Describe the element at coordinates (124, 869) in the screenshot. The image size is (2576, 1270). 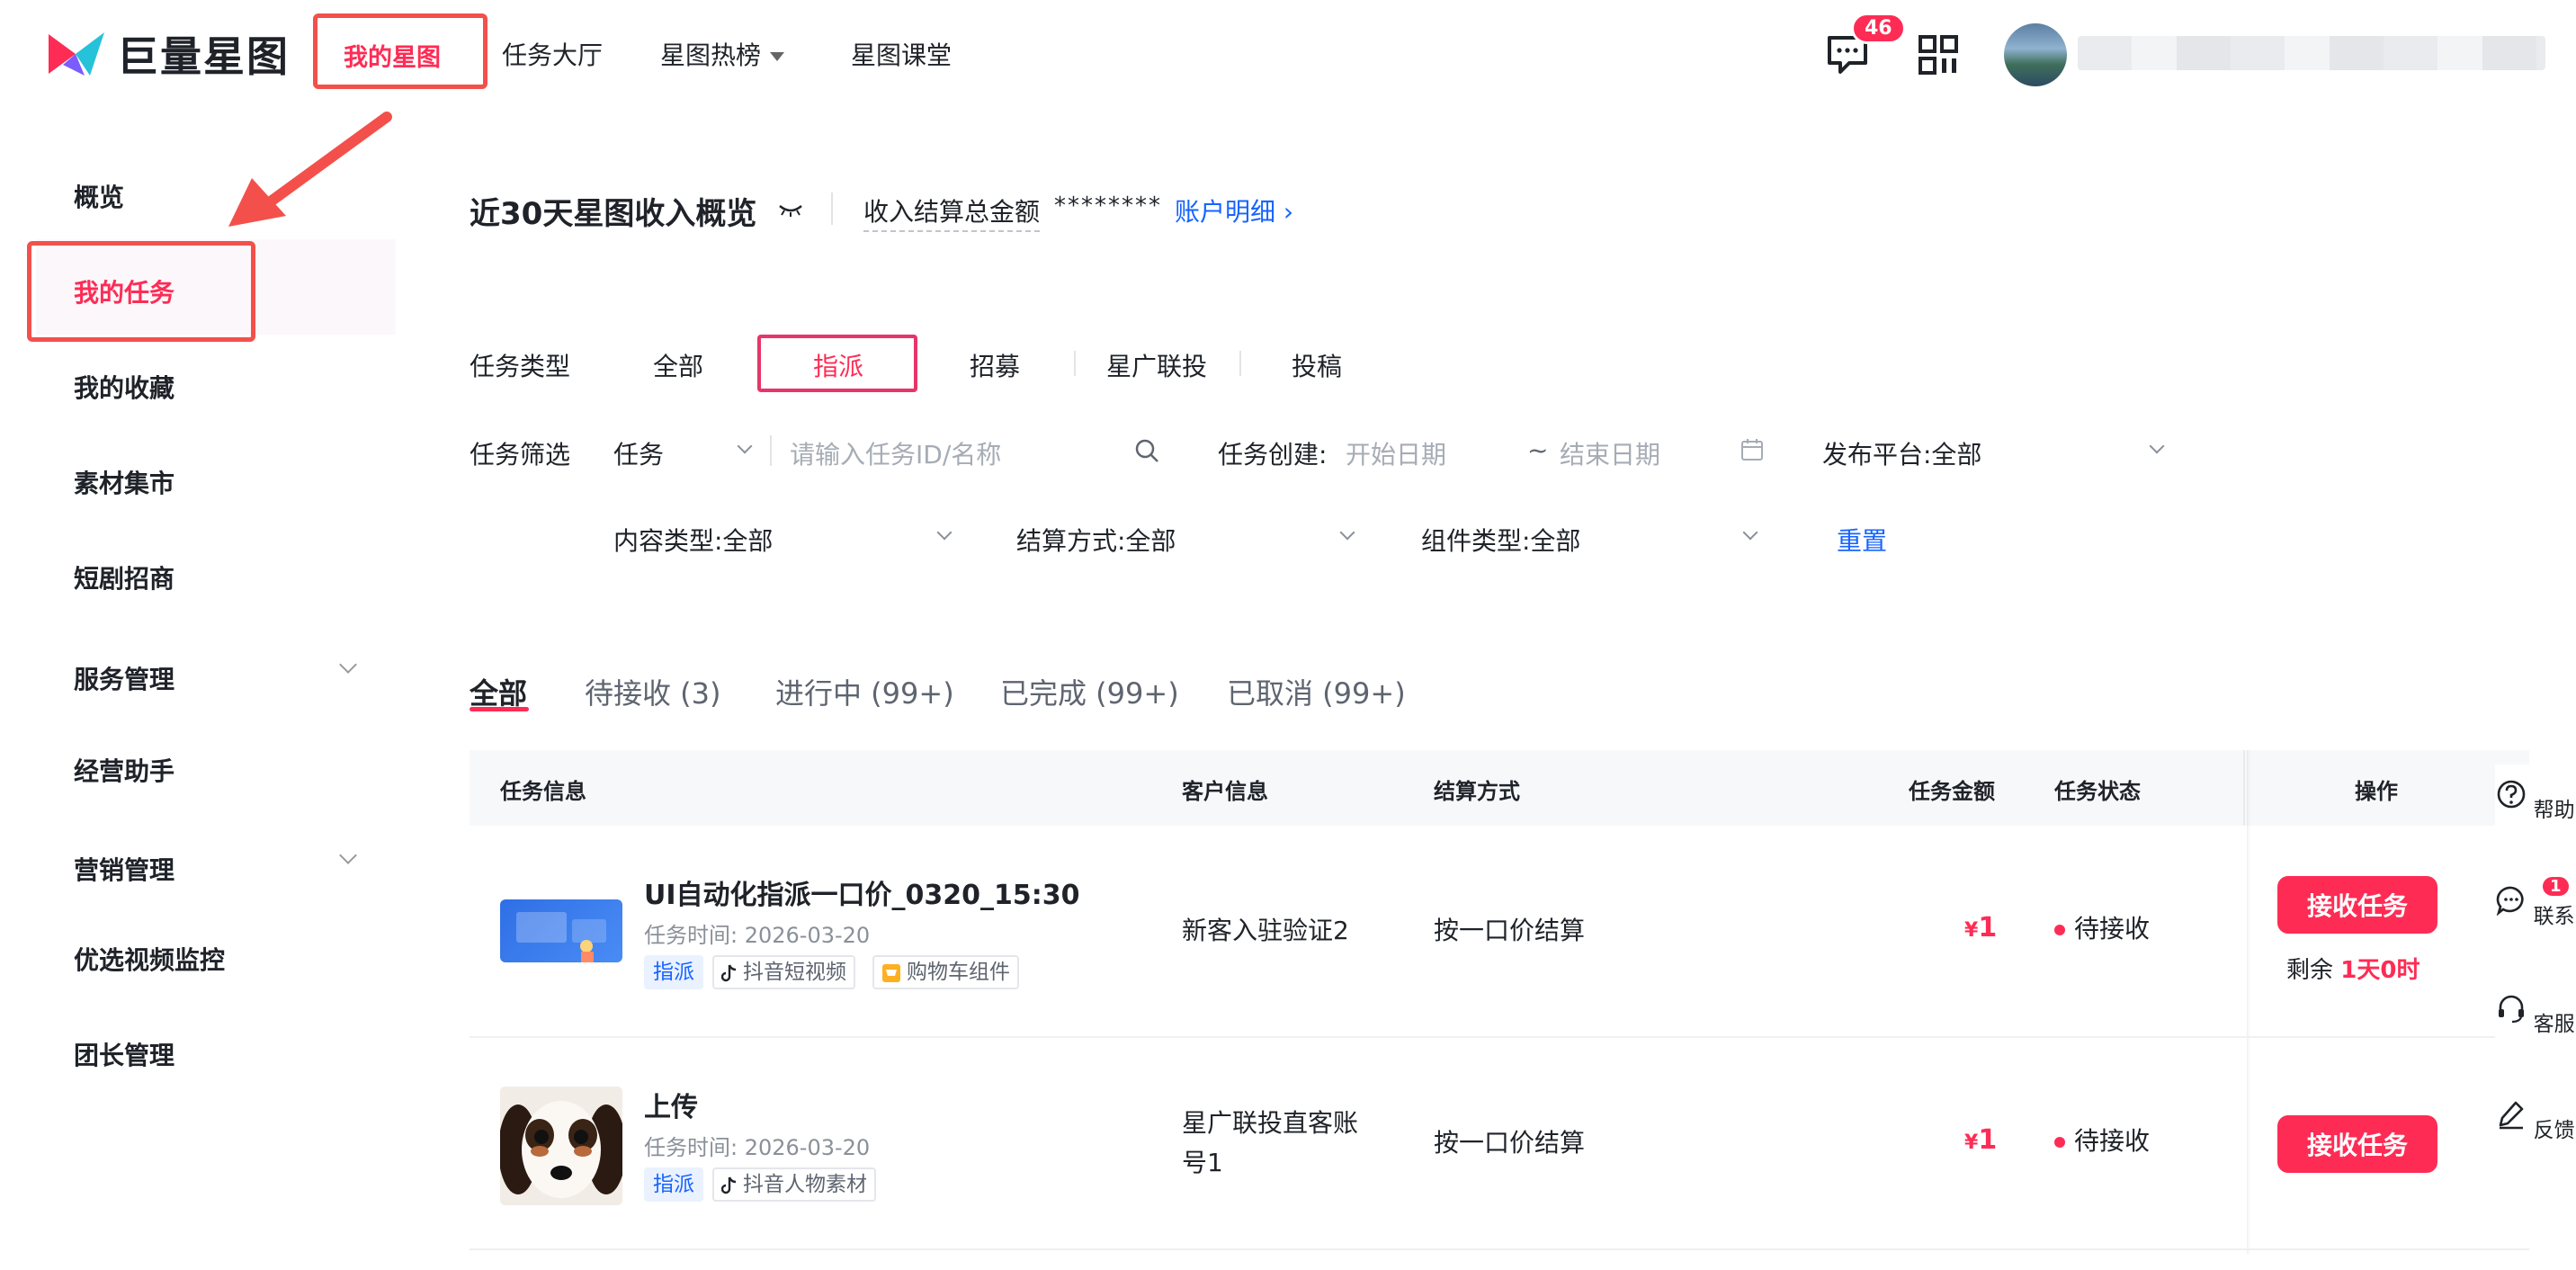
I see `sidebar-item-marketing-mgmt: 营销管理` at that location.